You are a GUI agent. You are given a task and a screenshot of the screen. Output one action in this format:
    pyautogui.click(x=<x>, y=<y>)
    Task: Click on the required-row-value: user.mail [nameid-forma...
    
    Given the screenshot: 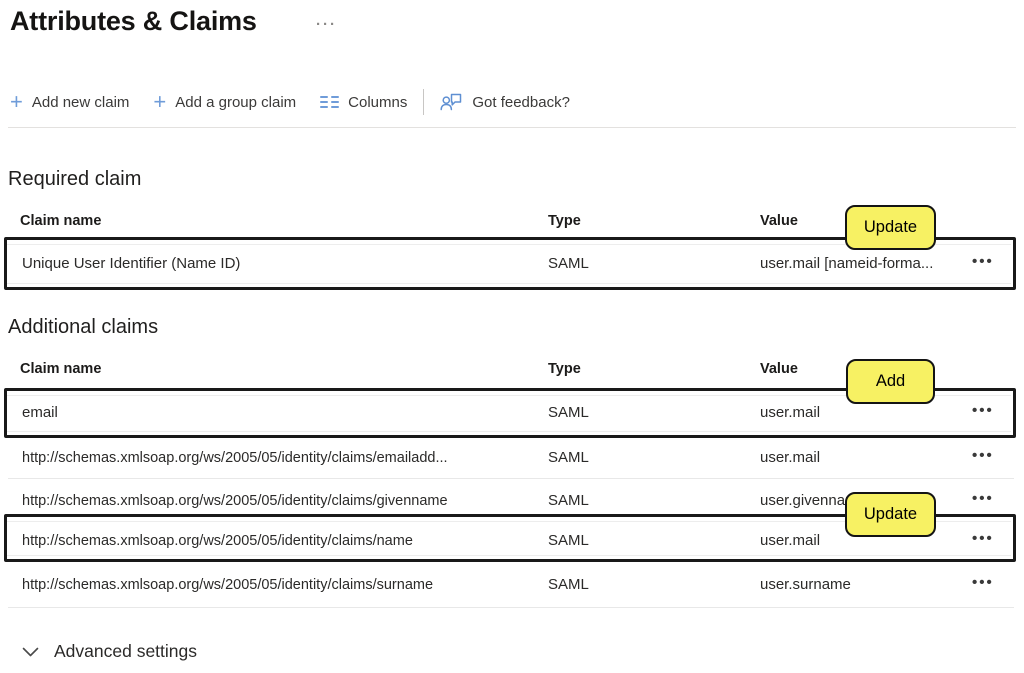 What is the action you would take?
    pyautogui.click(x=847, y=263)
    